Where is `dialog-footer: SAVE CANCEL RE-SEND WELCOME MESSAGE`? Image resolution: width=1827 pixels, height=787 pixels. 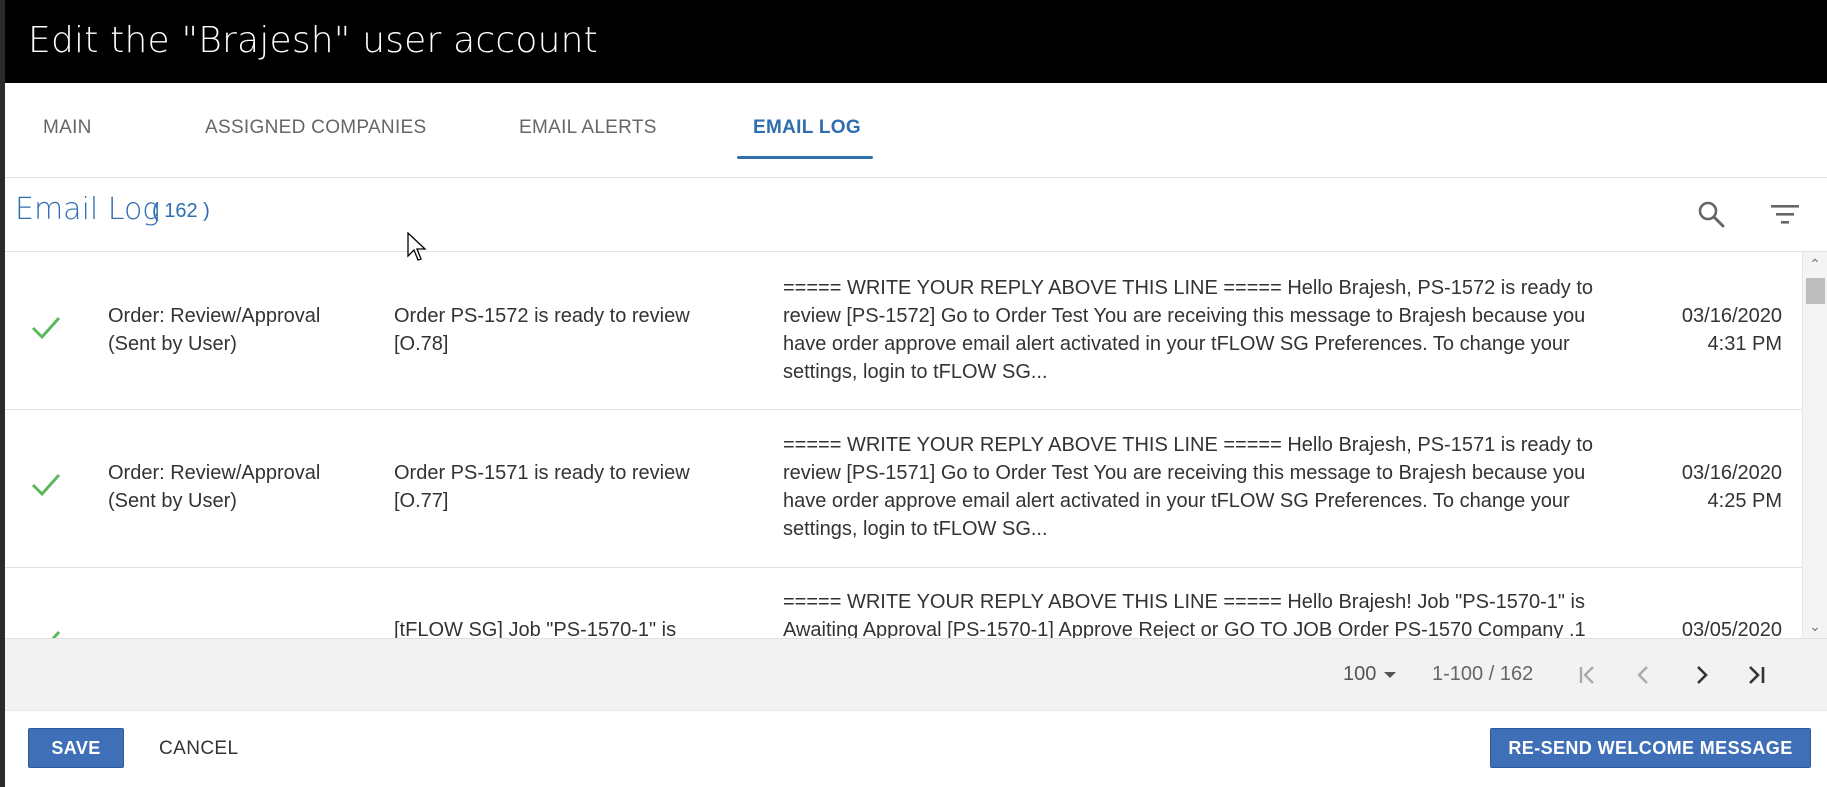
dialog-footer: SAVE CANCEL RE-SEND WELCOME MESSAGE is located at coordinates (916, 748).